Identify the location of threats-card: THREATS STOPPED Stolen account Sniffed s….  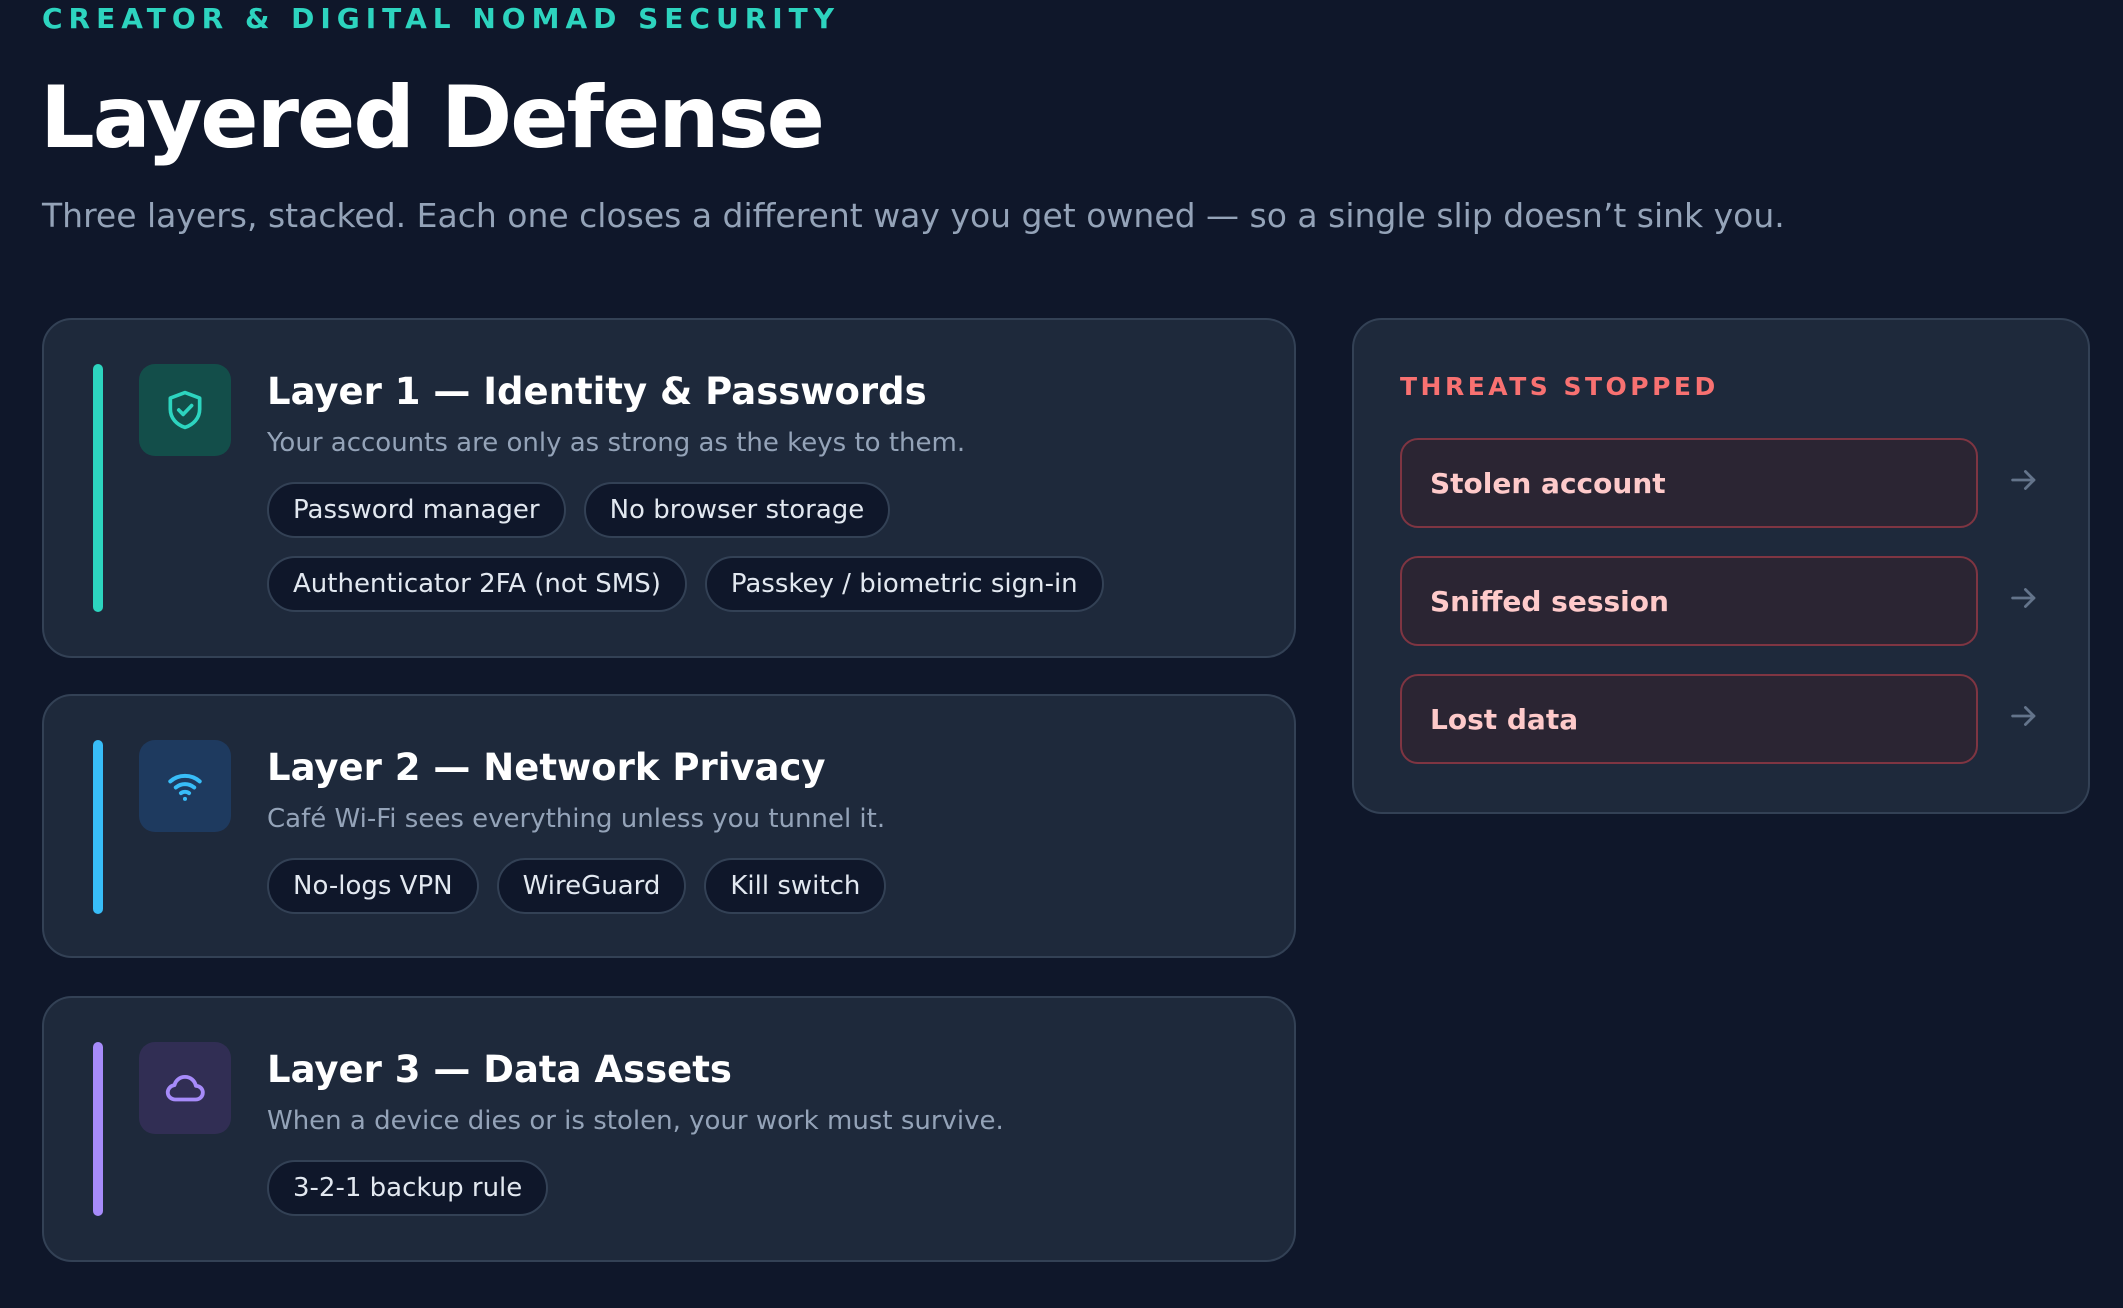
(1721, 566).